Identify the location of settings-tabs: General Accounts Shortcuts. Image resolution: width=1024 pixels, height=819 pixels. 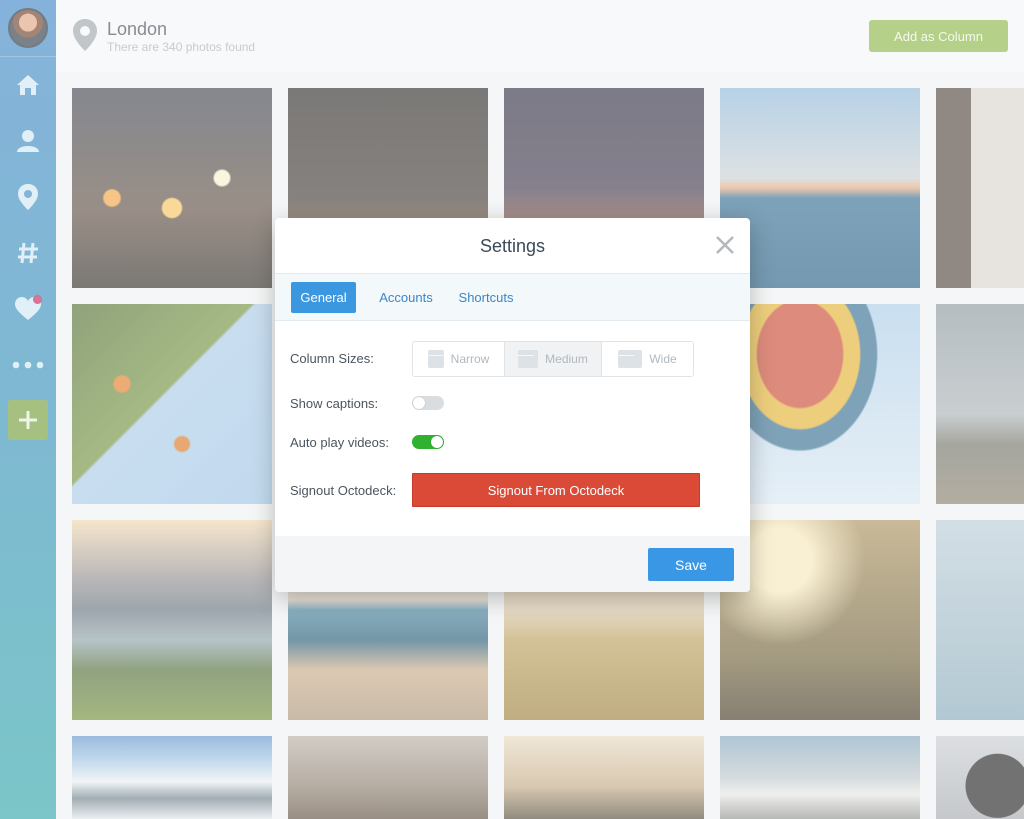
(512, 297).